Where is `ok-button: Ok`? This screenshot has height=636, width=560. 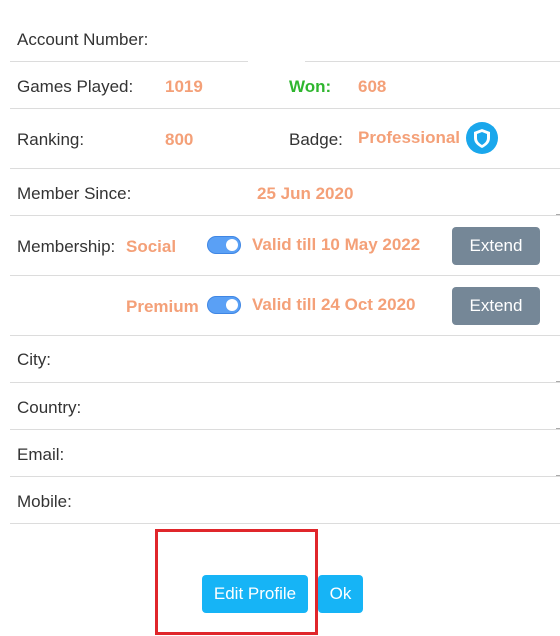 ok-button: Ok is located at coordinates (340, 594).